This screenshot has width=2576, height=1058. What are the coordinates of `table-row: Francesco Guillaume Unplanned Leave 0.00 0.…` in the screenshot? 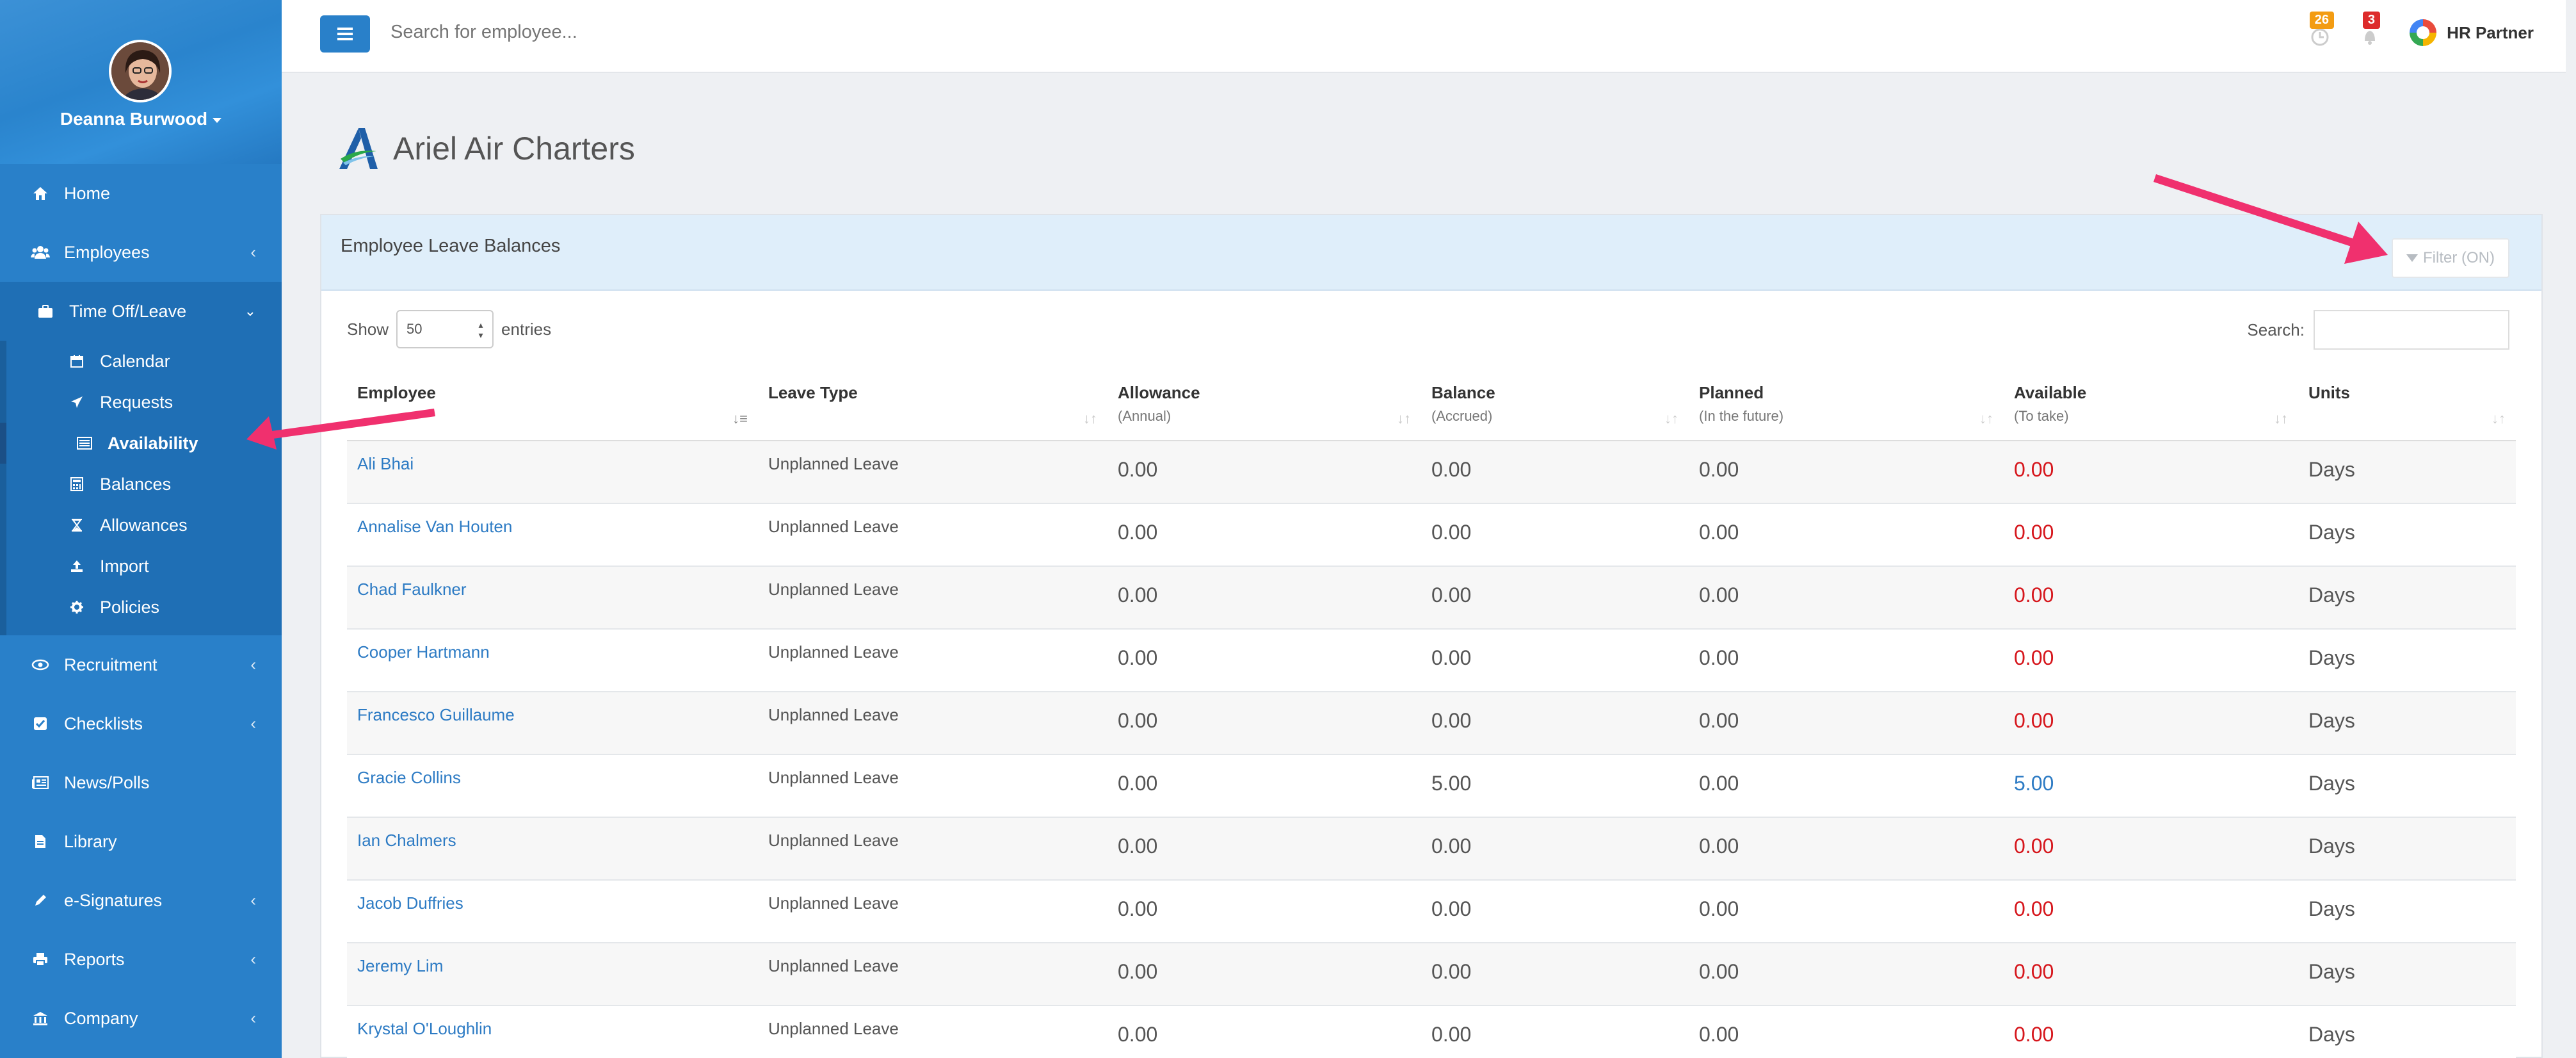 It's located at (1431, 722).